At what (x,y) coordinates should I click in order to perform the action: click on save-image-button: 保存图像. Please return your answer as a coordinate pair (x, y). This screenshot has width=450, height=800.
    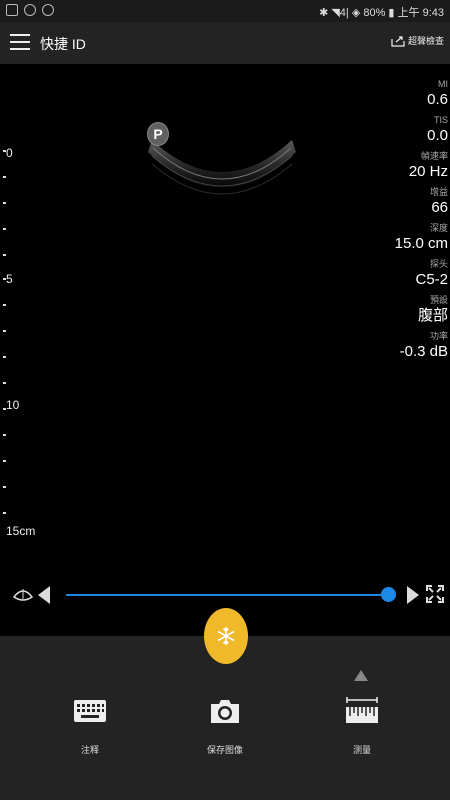
    Looking at the image, I should click on (225, 726).